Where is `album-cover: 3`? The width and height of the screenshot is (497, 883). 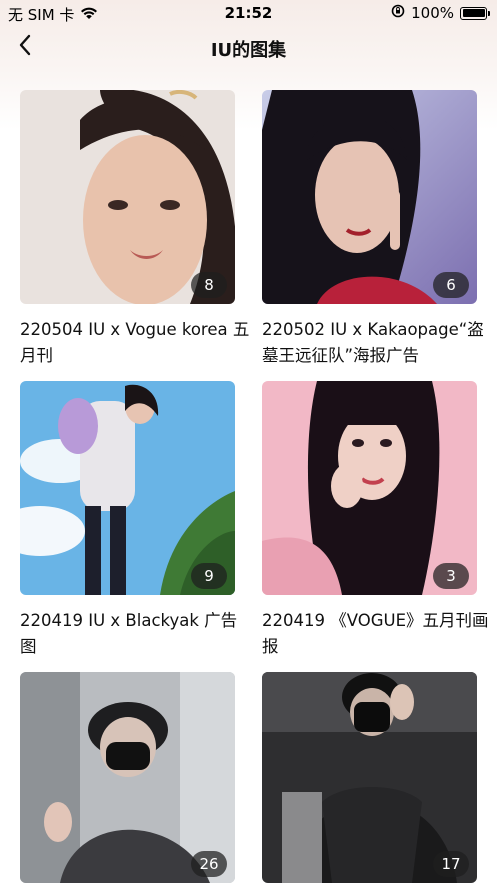 album-cover: 3 is located at coordinates (369, 488).